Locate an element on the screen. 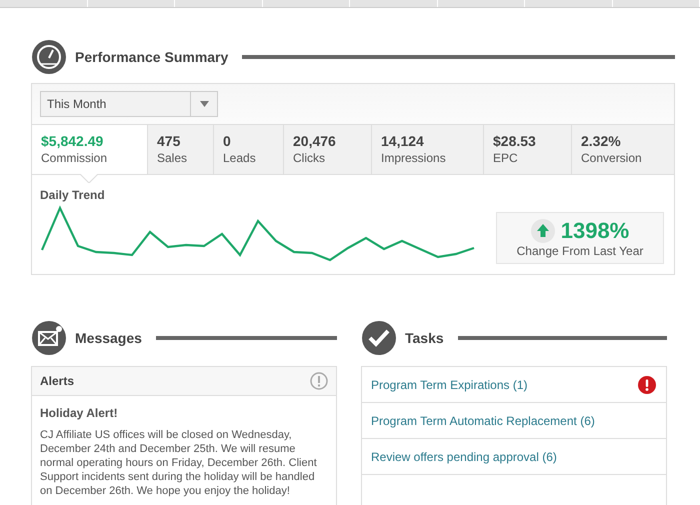  section-title: Messages is located at coordinates (108, 338).